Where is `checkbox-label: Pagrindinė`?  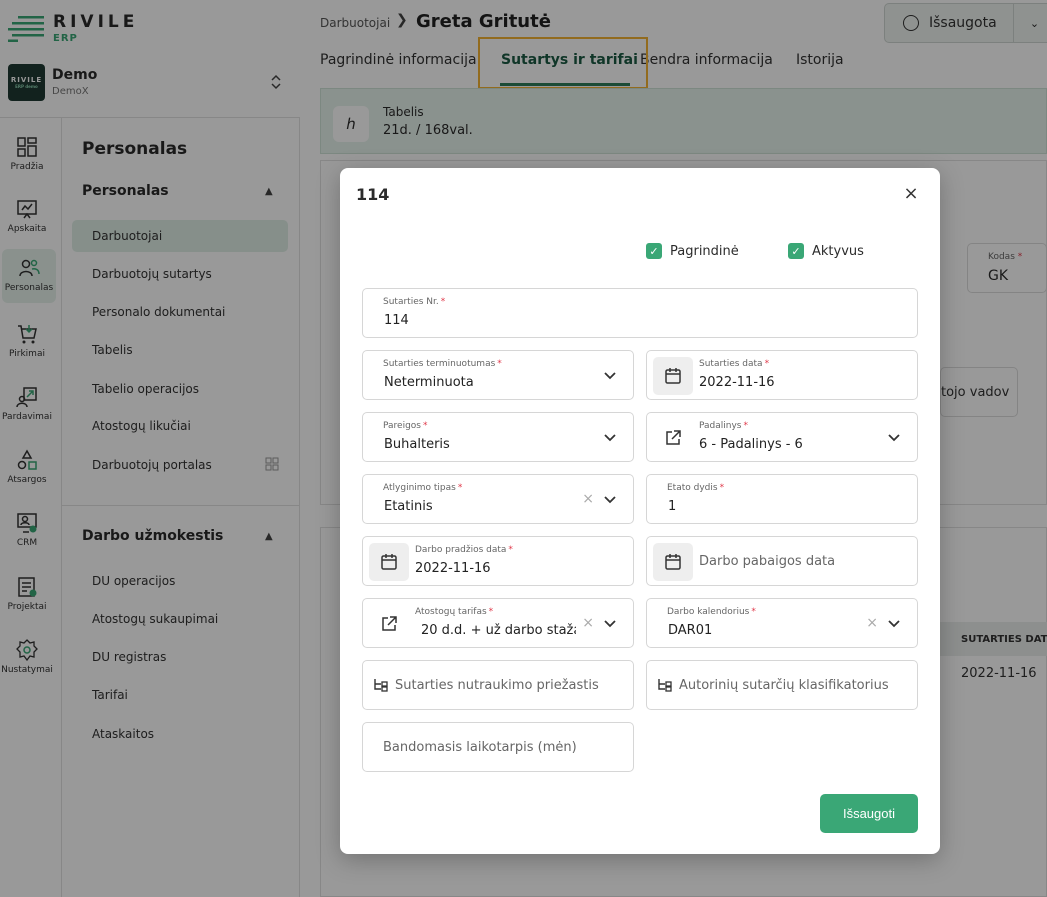
checkbox-label: Pagrindinė is located at coordinates (704, 251).